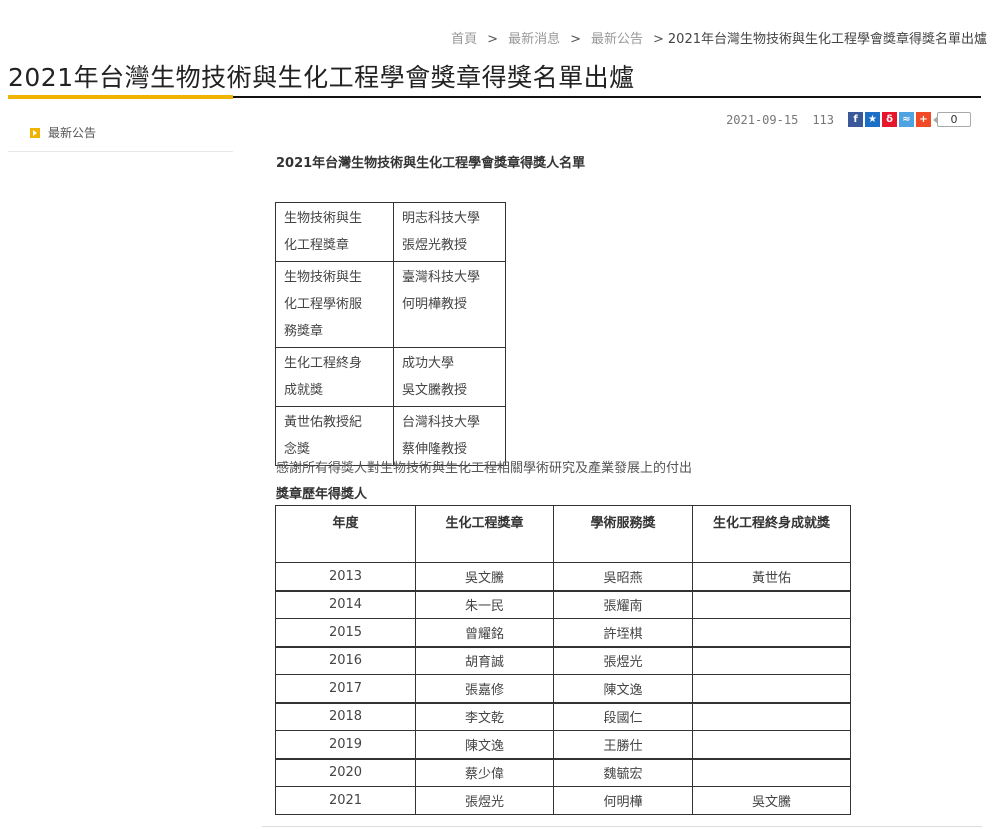  Describe the element at coordinates (484, 660) in the screenshot. I see `biochem-medal-cell: 胡育誠` at that location.